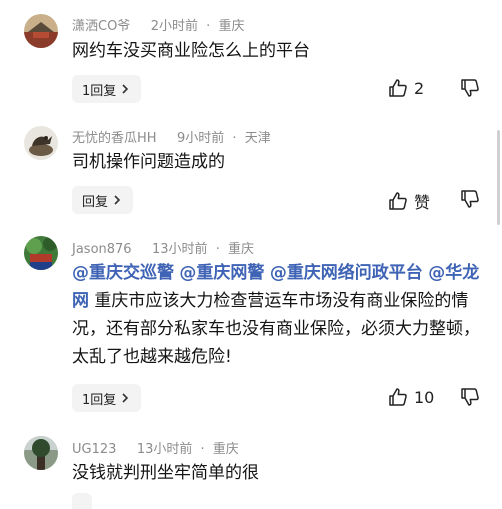 The image size is (502, 509). I want to click on location: 天津, so click(257, 138).